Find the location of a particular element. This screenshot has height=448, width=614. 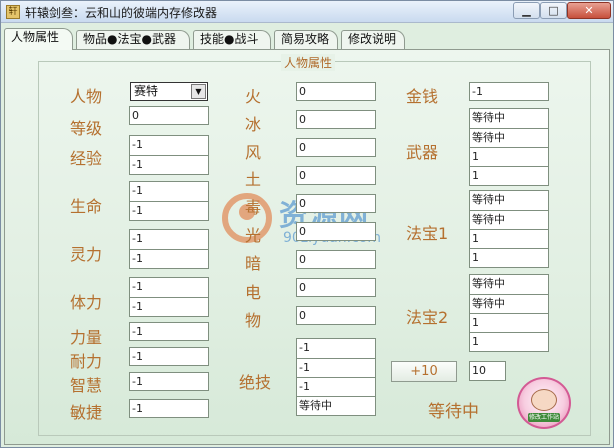

strength-field: -1 is located at coordinates (169, 331).